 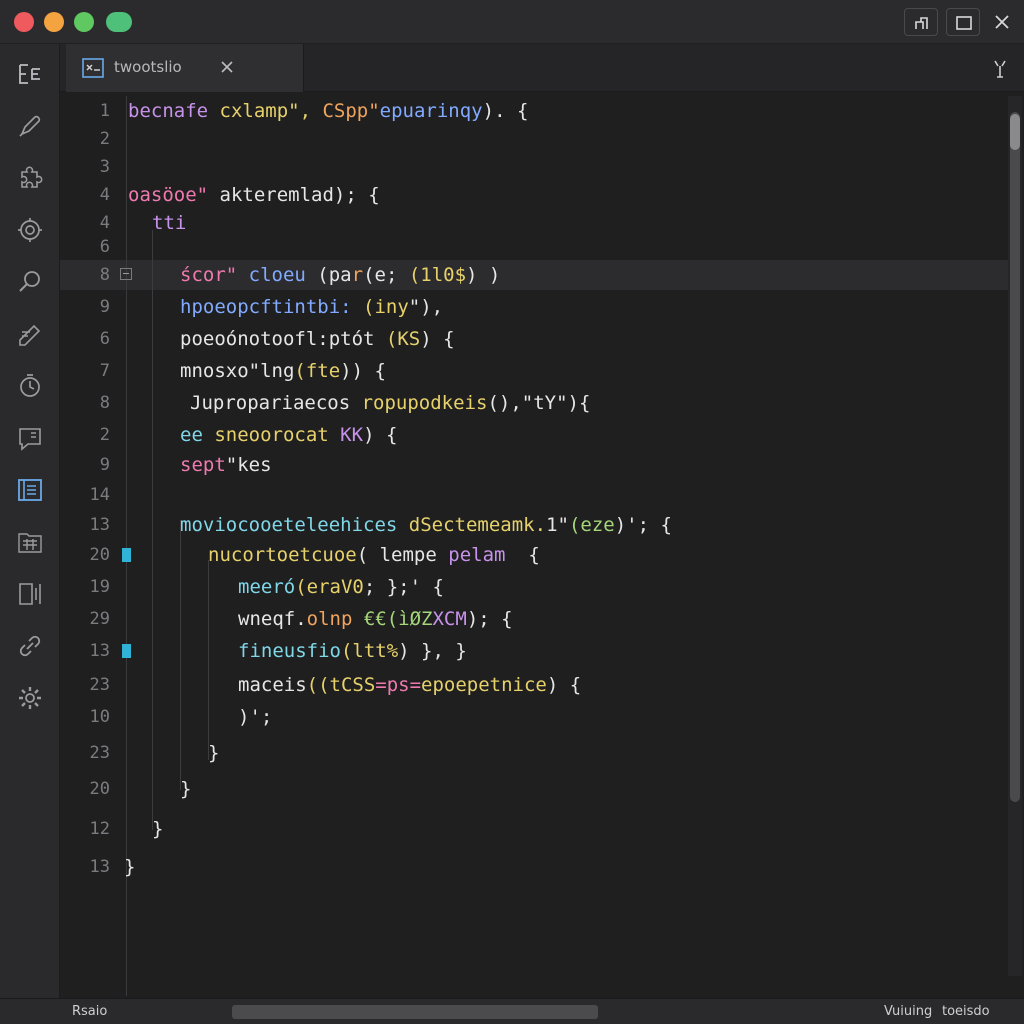 I want to click on code-token: epuarinqy, so click(x=431, y=111).